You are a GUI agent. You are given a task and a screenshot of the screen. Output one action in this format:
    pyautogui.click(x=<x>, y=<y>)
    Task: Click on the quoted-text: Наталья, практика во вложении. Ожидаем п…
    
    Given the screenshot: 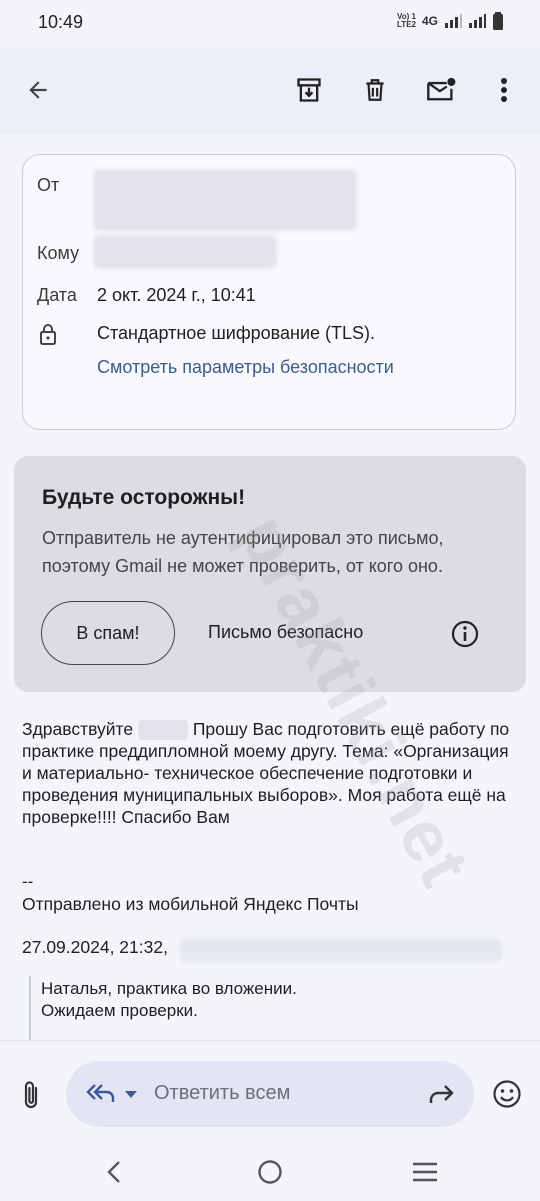 What is the action you would take?
    pyautogui.click(x=169, y=1000)
    